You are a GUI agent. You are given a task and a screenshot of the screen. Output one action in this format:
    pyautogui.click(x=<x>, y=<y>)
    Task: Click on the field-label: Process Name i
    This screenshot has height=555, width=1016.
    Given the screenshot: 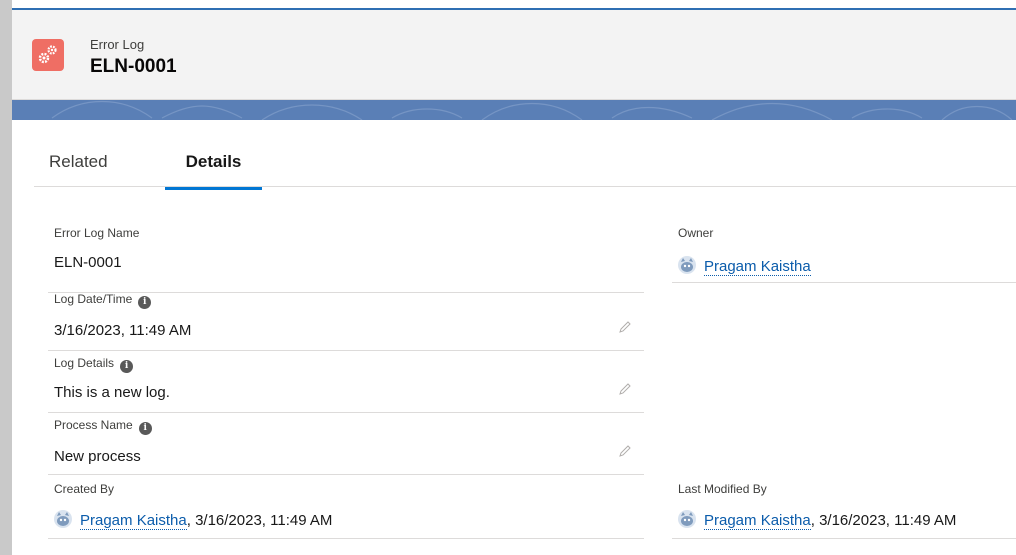 What is the action you would take?
    pyautogui.click(x=103, y=426)
    